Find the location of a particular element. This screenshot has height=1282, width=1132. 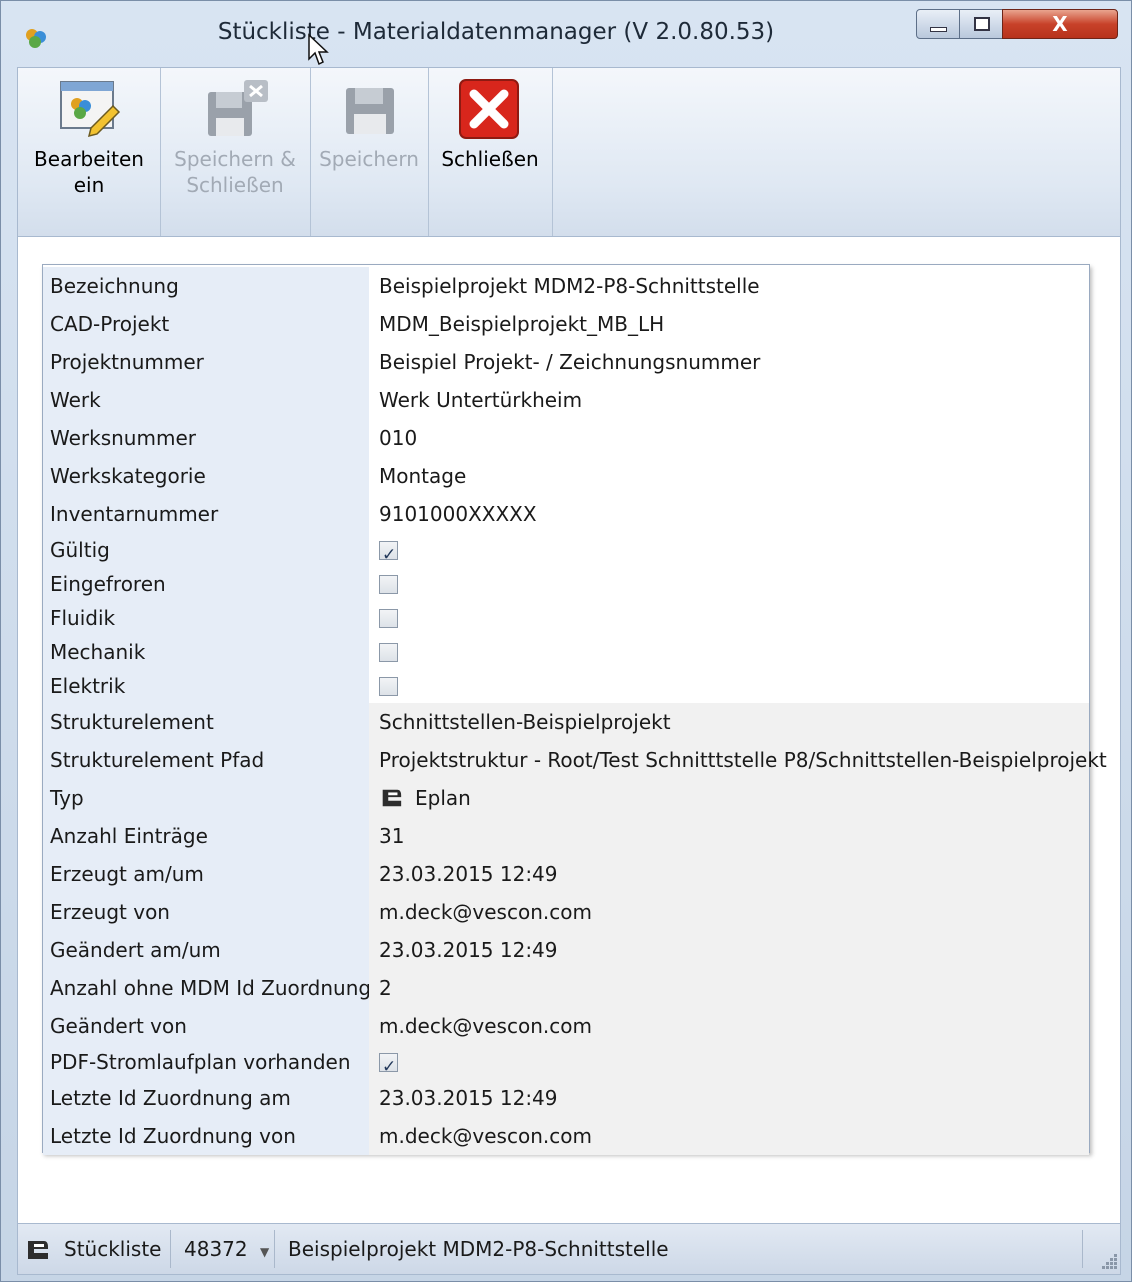

property-row: Erzeugt von m.deck@vescon.com is located at coordinates (566, 912).